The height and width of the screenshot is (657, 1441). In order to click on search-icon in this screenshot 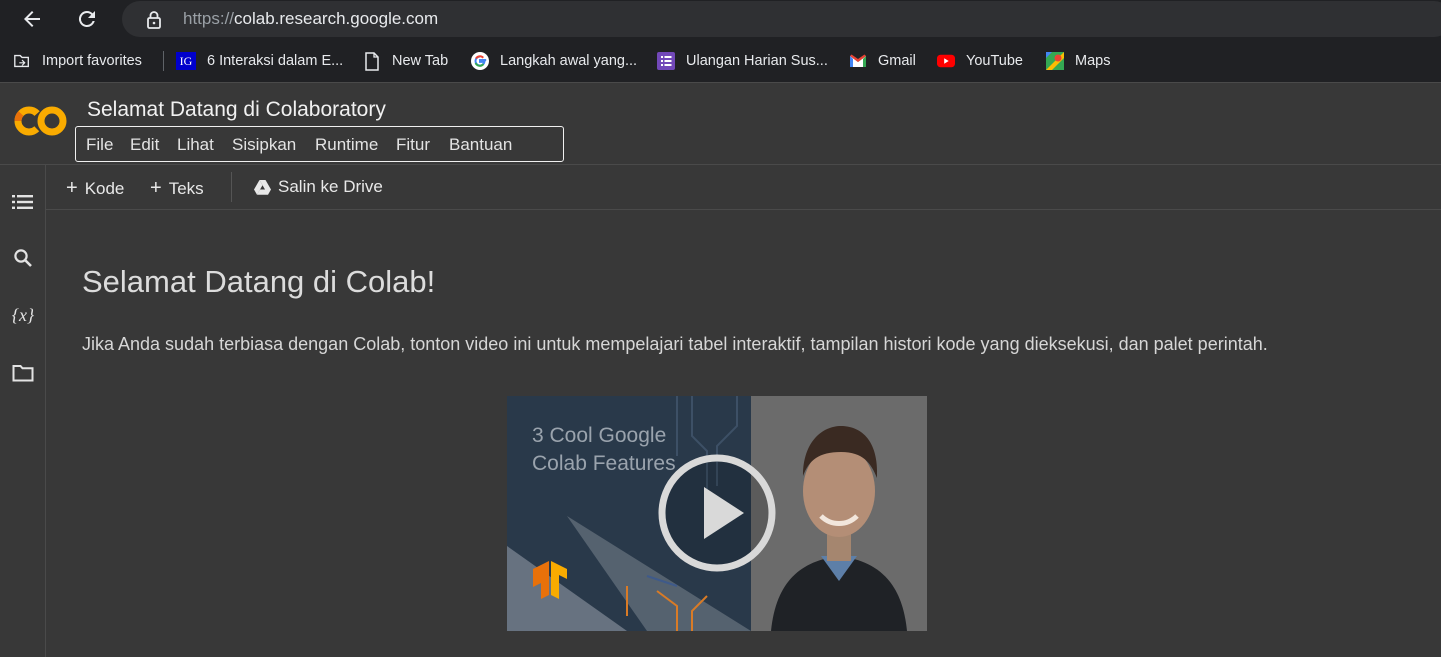, I will do `click(23, 258)`.